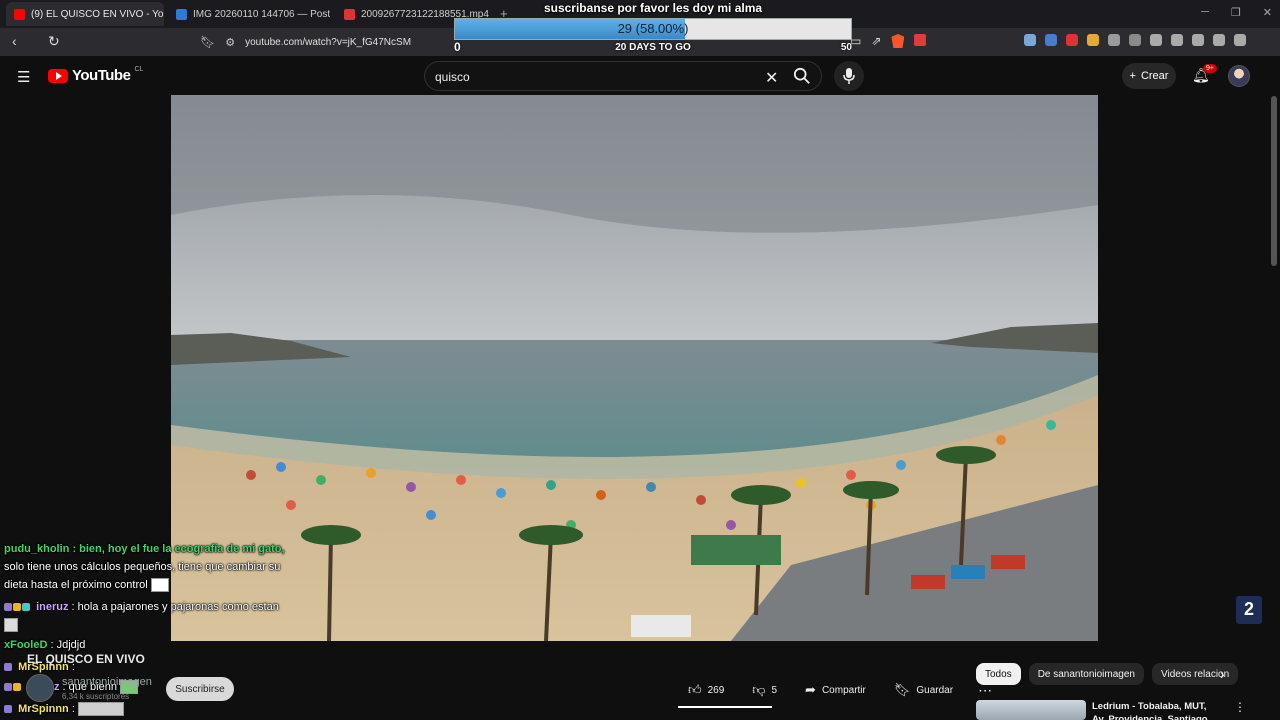  I want to click on chat-message: MrSpinnn :, so click(64, 709).